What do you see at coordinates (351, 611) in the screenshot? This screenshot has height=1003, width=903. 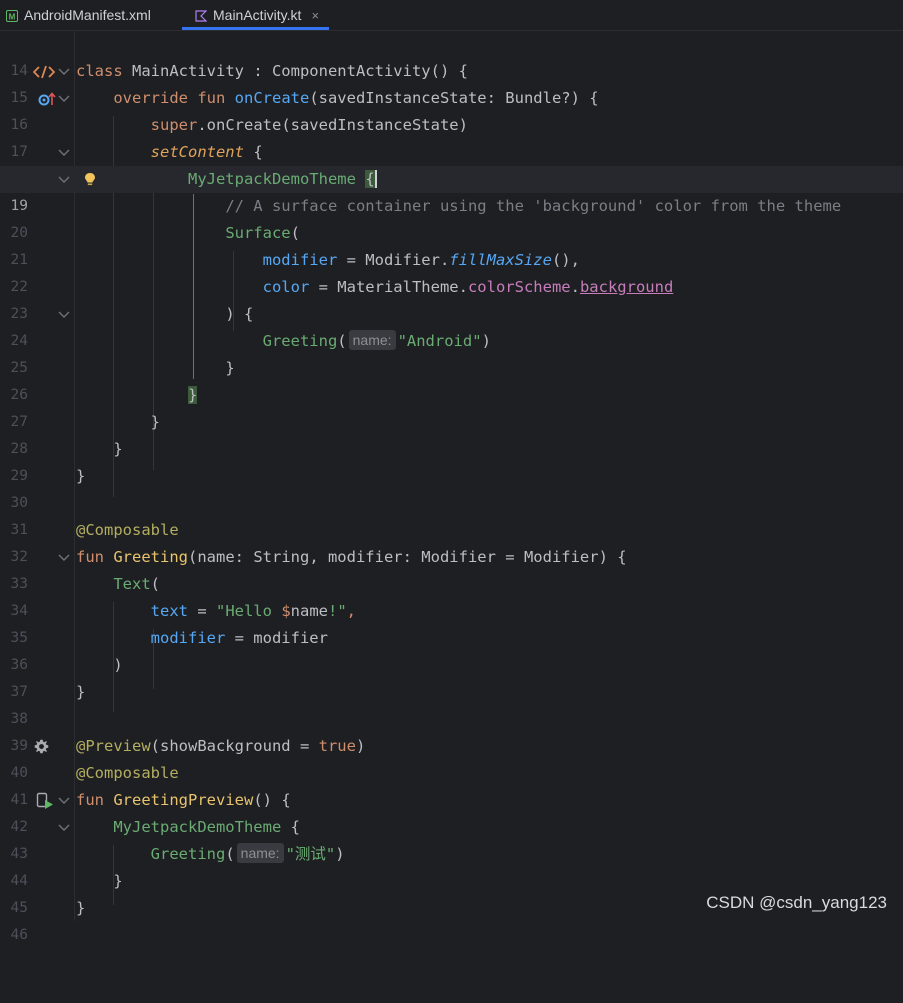 I see `token: ,` at bounding box center [351, 611].